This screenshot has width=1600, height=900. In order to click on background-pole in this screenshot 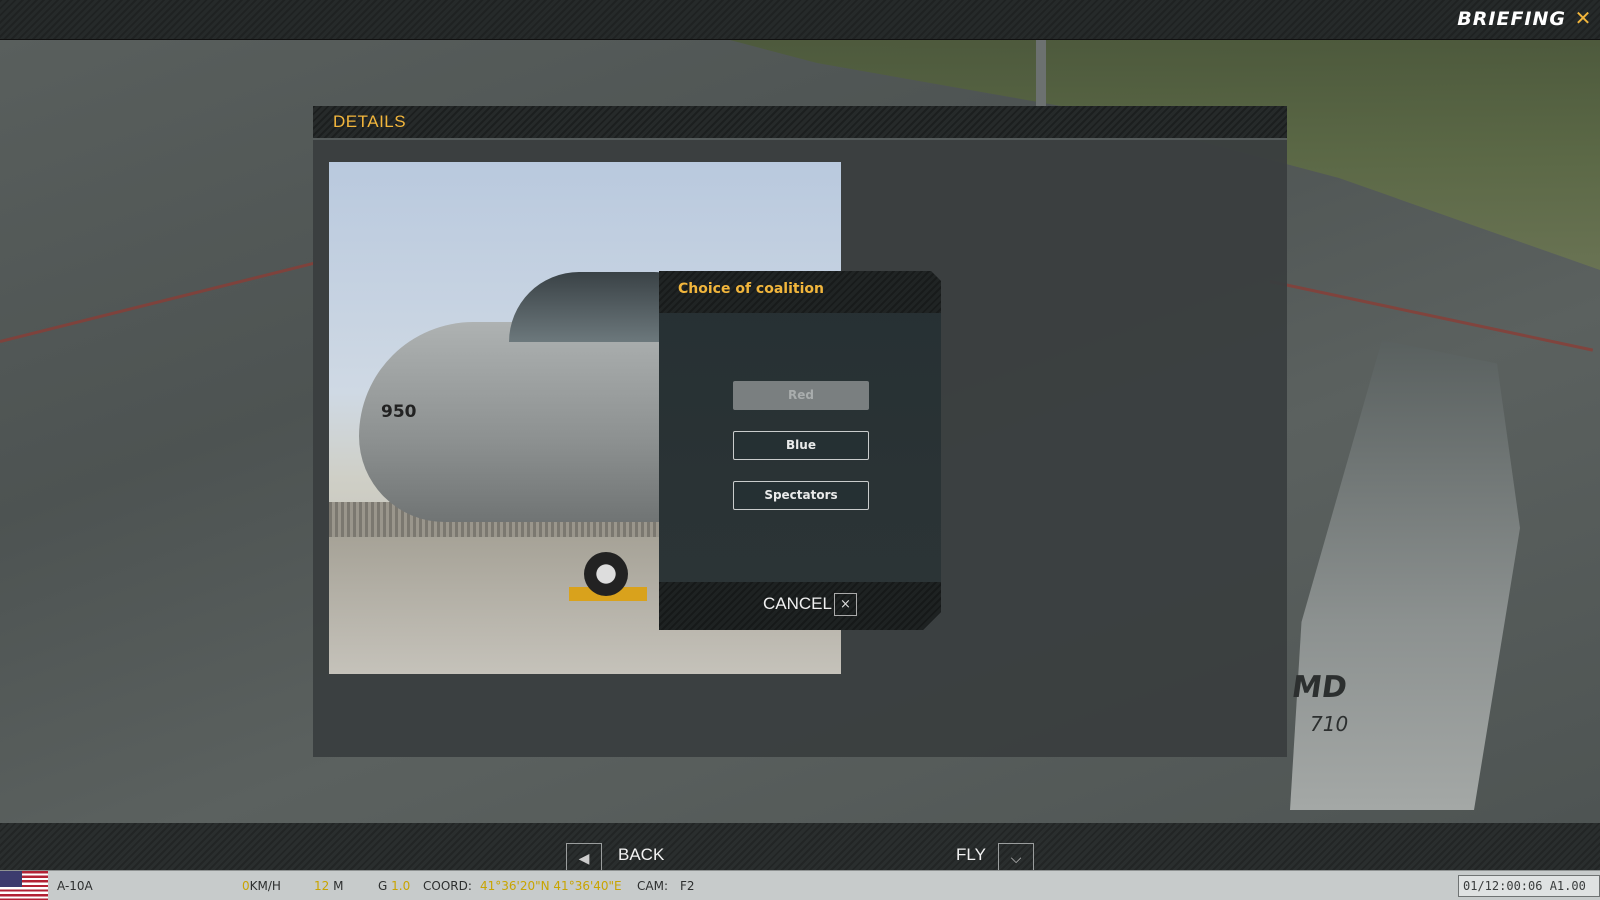, I will do `click(1041, 75)`.